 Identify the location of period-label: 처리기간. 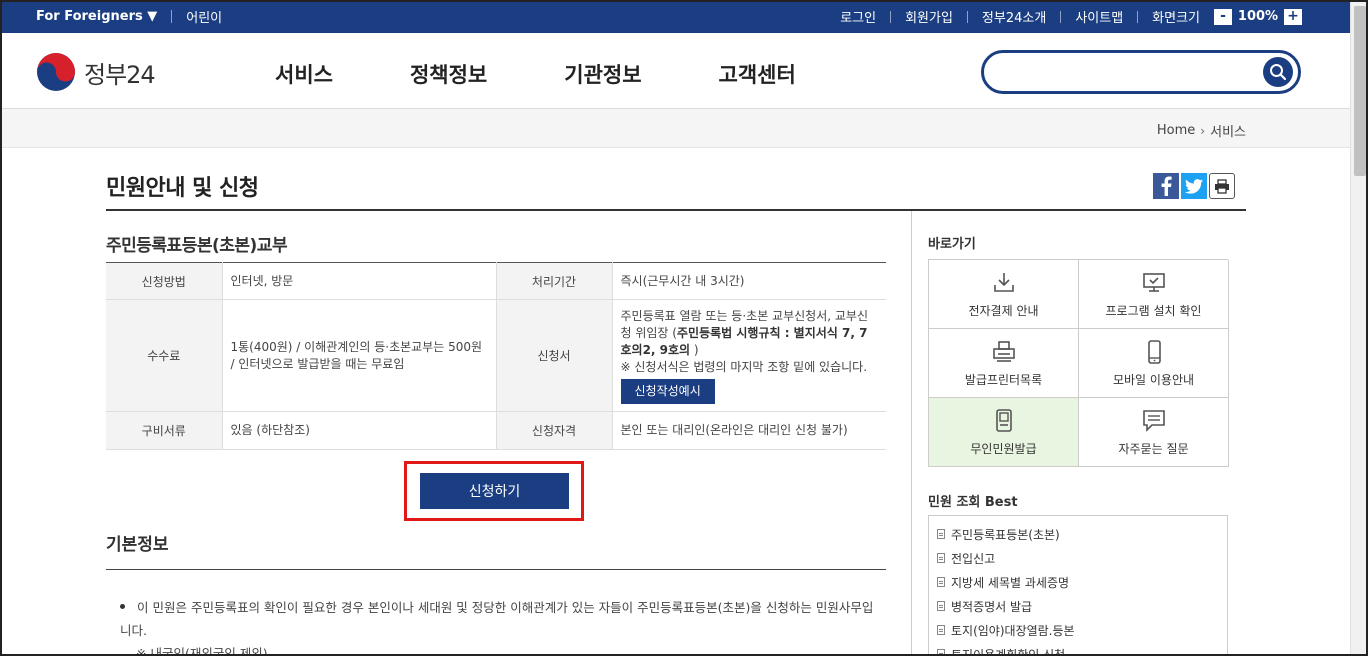
(554, 281).